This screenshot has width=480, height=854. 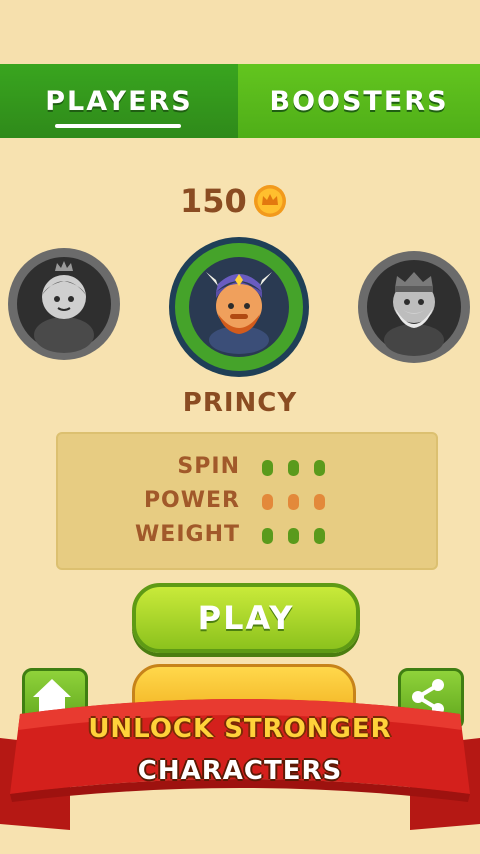 I want to click on banner-subline: CHARACTERS, so click(x=240, y=771).